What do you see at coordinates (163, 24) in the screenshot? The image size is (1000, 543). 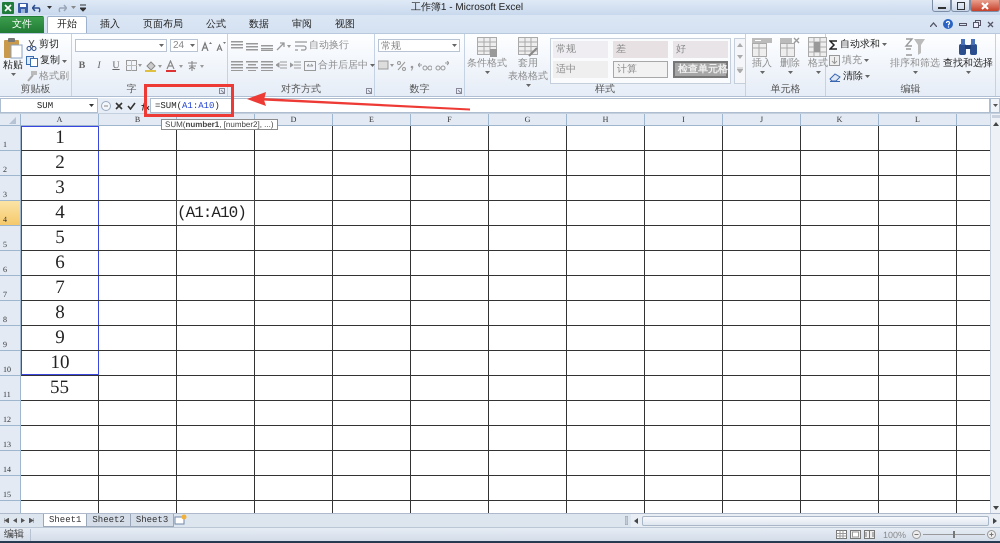 I see `ribbon-tab: 页面布局` at bounding box center [163, 24].